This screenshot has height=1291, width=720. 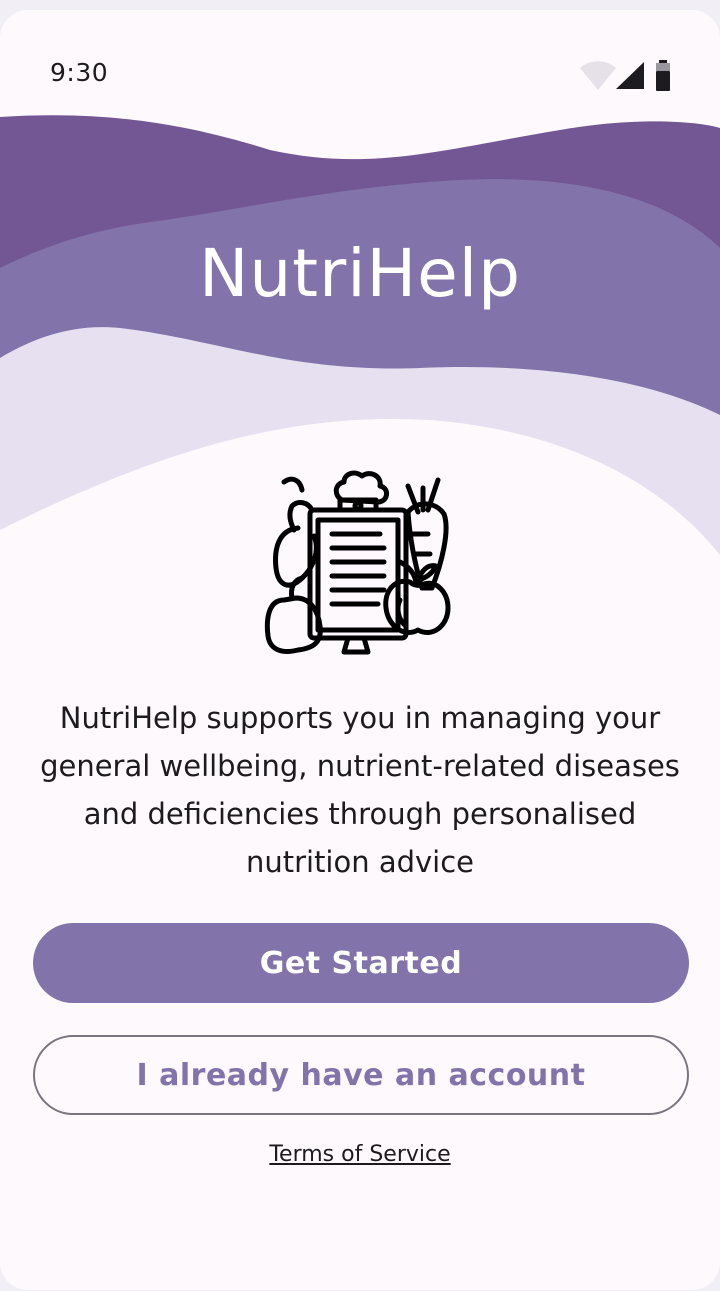 I want to click on status-icons, so click(x=625, y=75).